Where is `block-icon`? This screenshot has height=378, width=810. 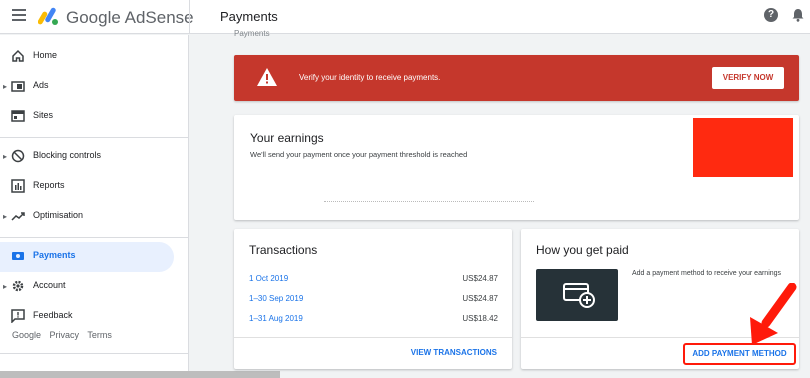
block-icon is located at coordinates (18, 156).